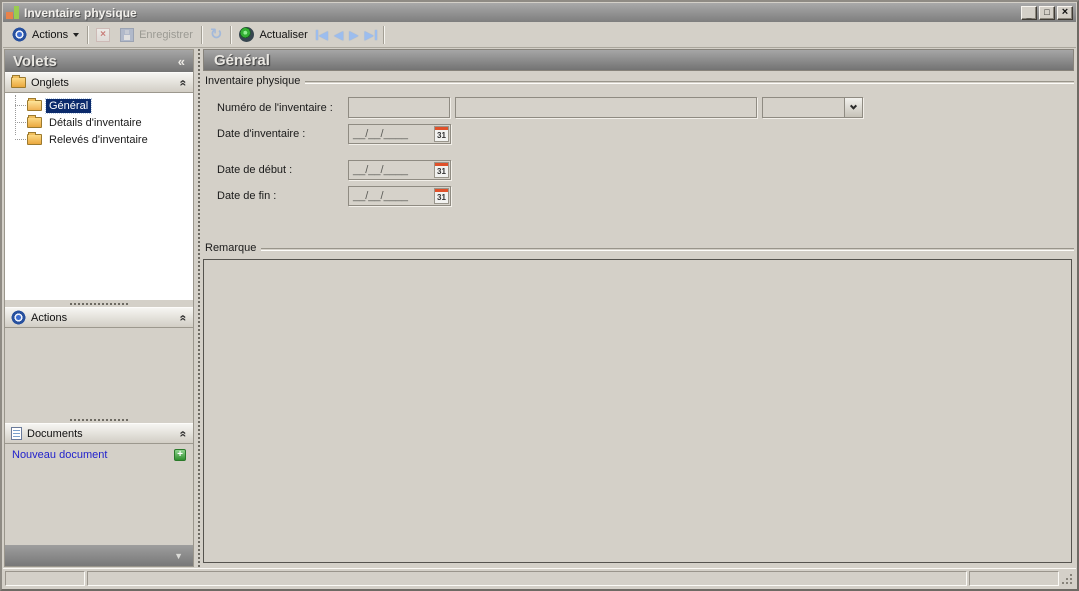  I want to click on toolbar: Actions × Enregistrer ↻ Actualiser ◀ ◀ ▶, so click(539, 35).